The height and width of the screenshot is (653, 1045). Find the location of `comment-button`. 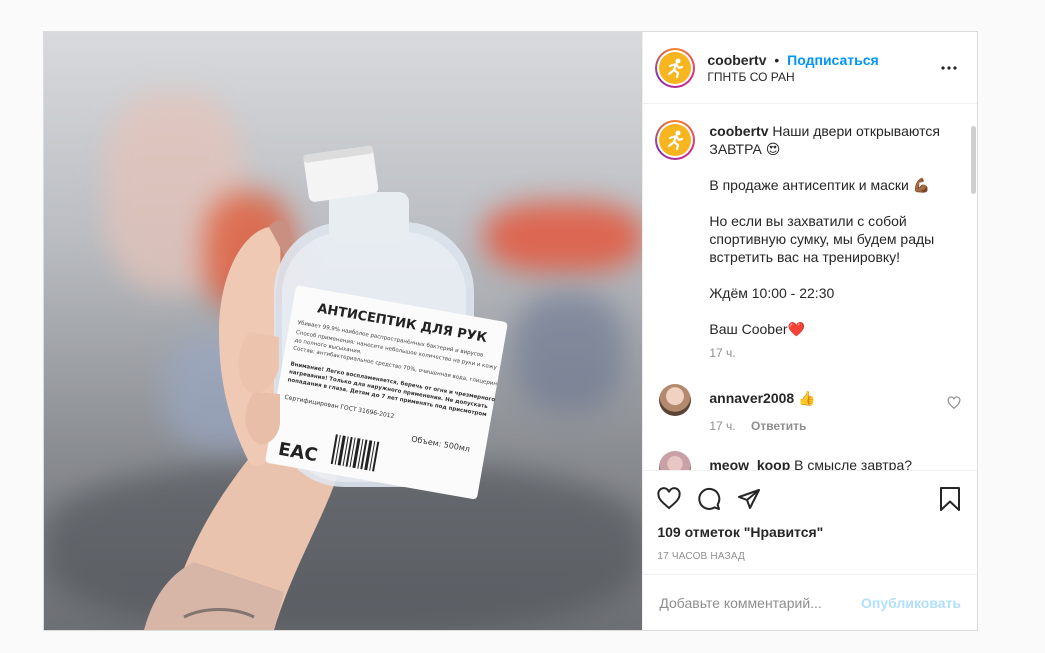

comment-button is located at coordinates (717, 499).